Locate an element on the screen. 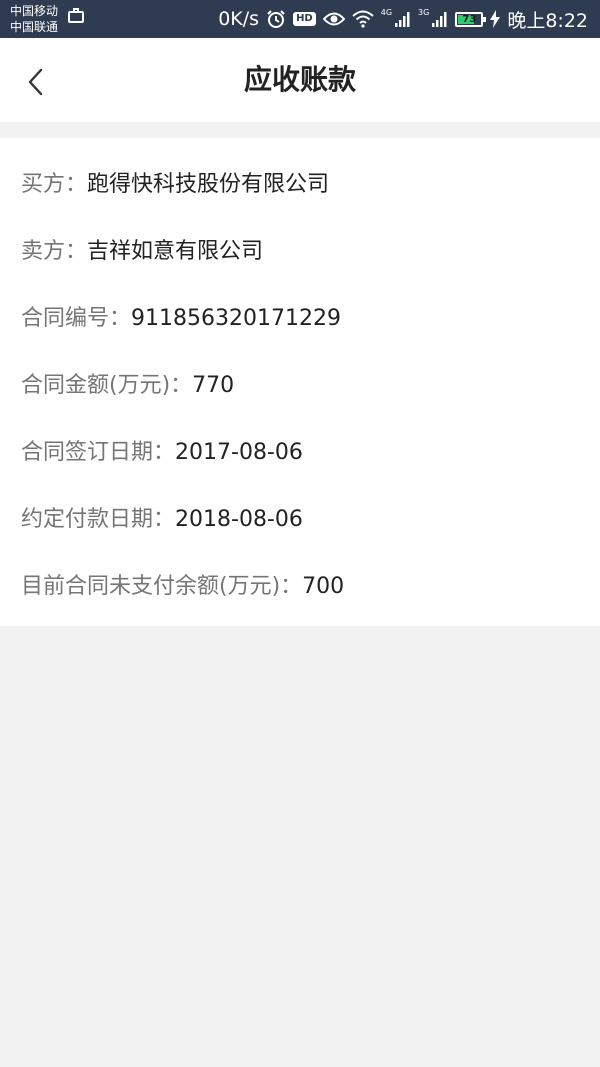  chevron-left-icon is located at coordinates (35, 82).